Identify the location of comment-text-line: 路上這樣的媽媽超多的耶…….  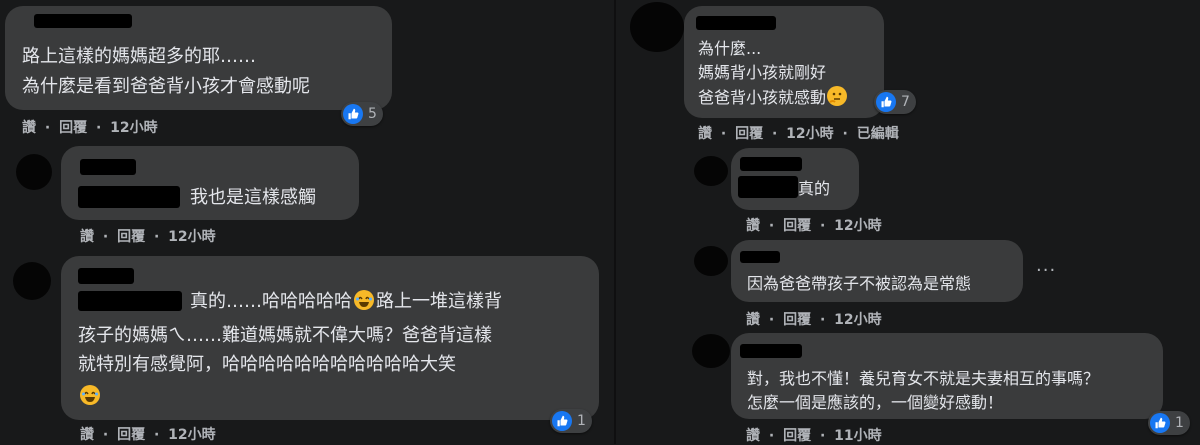
(139, 56).